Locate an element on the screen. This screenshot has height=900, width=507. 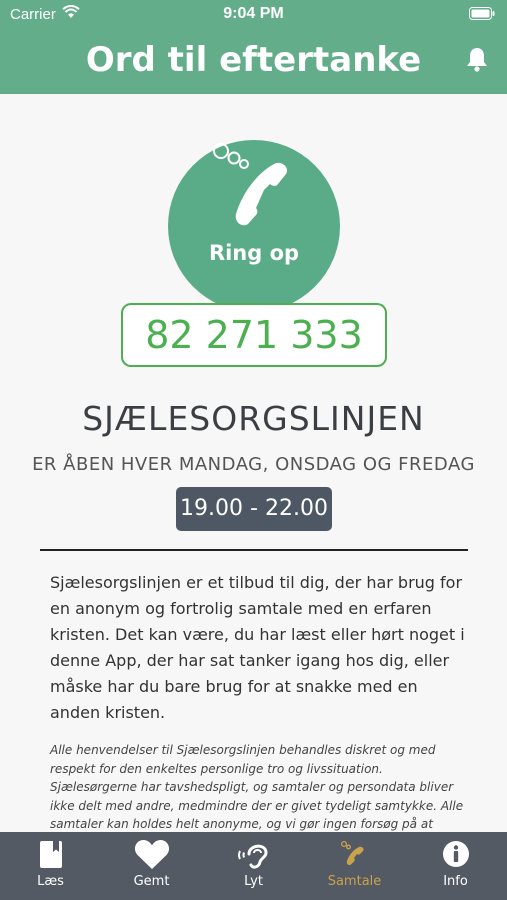
tab-label: Læs is located at coordinates (50, 881).